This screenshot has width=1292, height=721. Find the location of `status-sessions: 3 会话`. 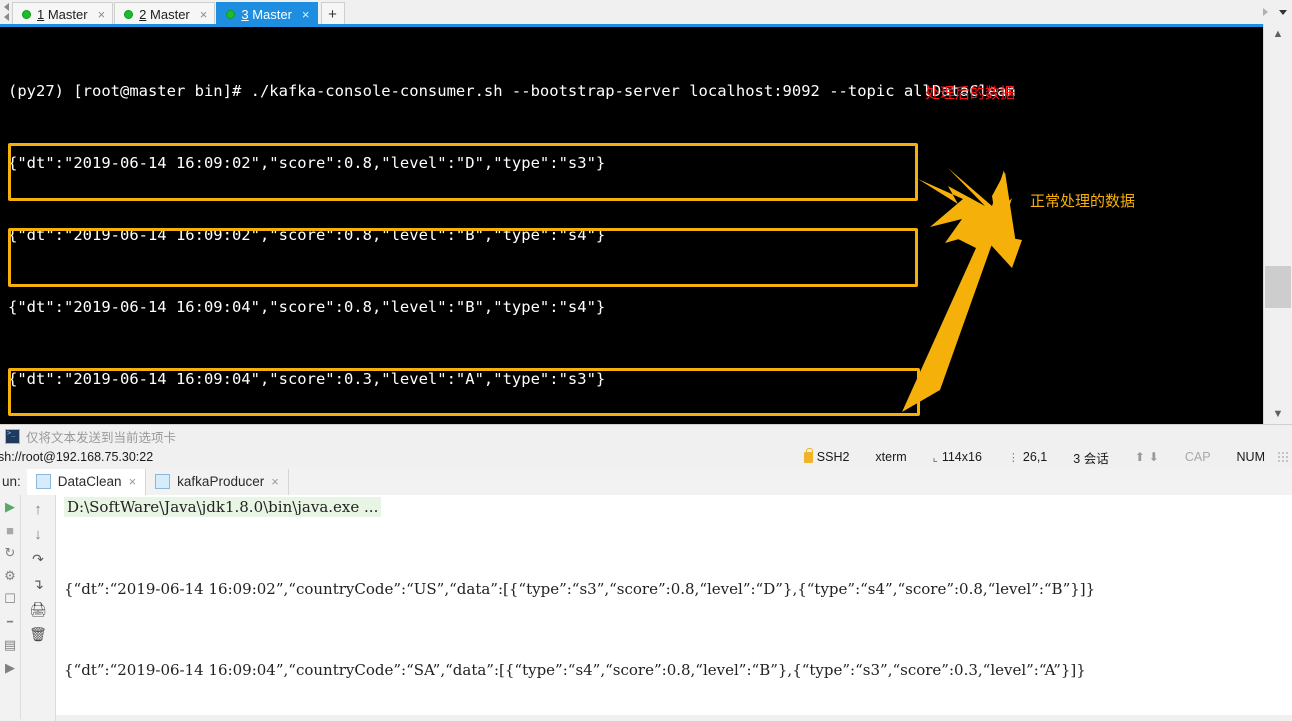

status-sessions: 3 会话 is located at coordinates (1091, 458).